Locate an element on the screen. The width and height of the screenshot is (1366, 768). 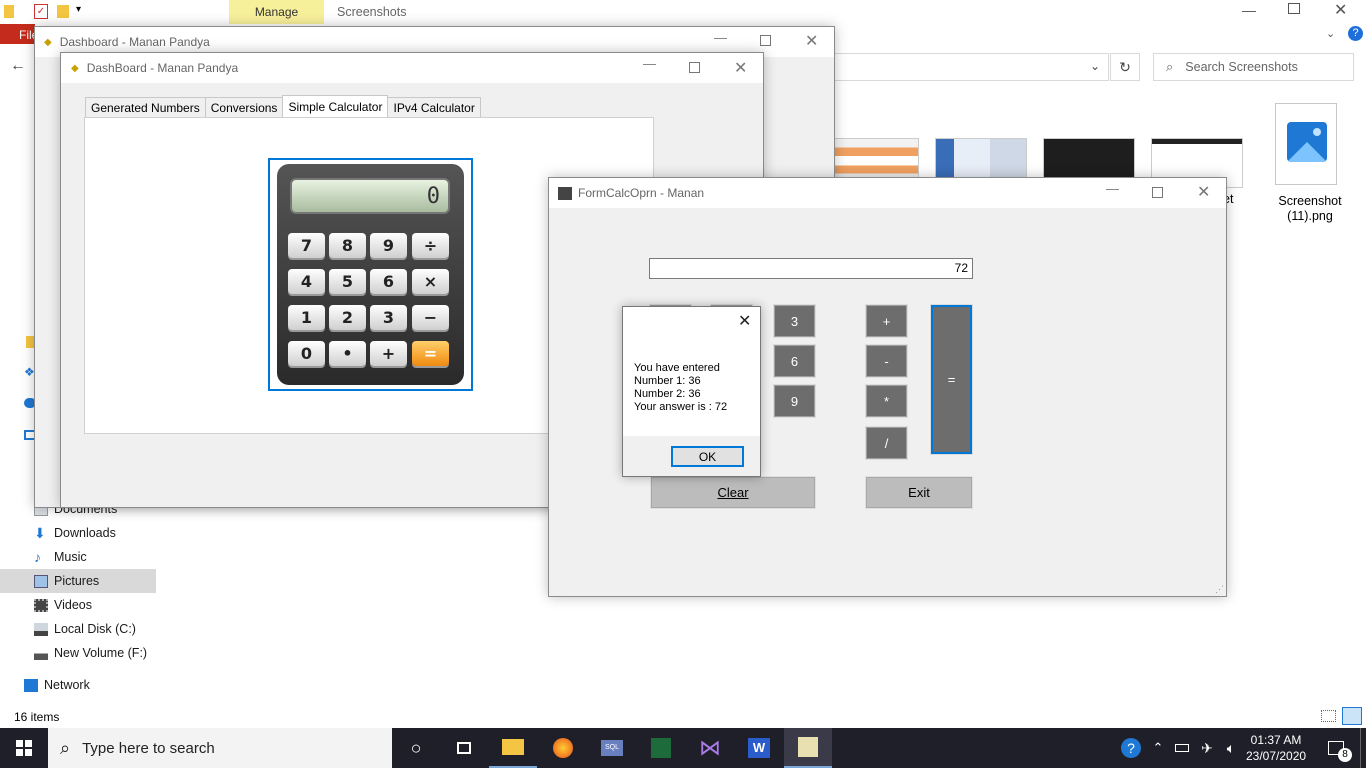
divide-button: / is located at coordinates (886, 443).